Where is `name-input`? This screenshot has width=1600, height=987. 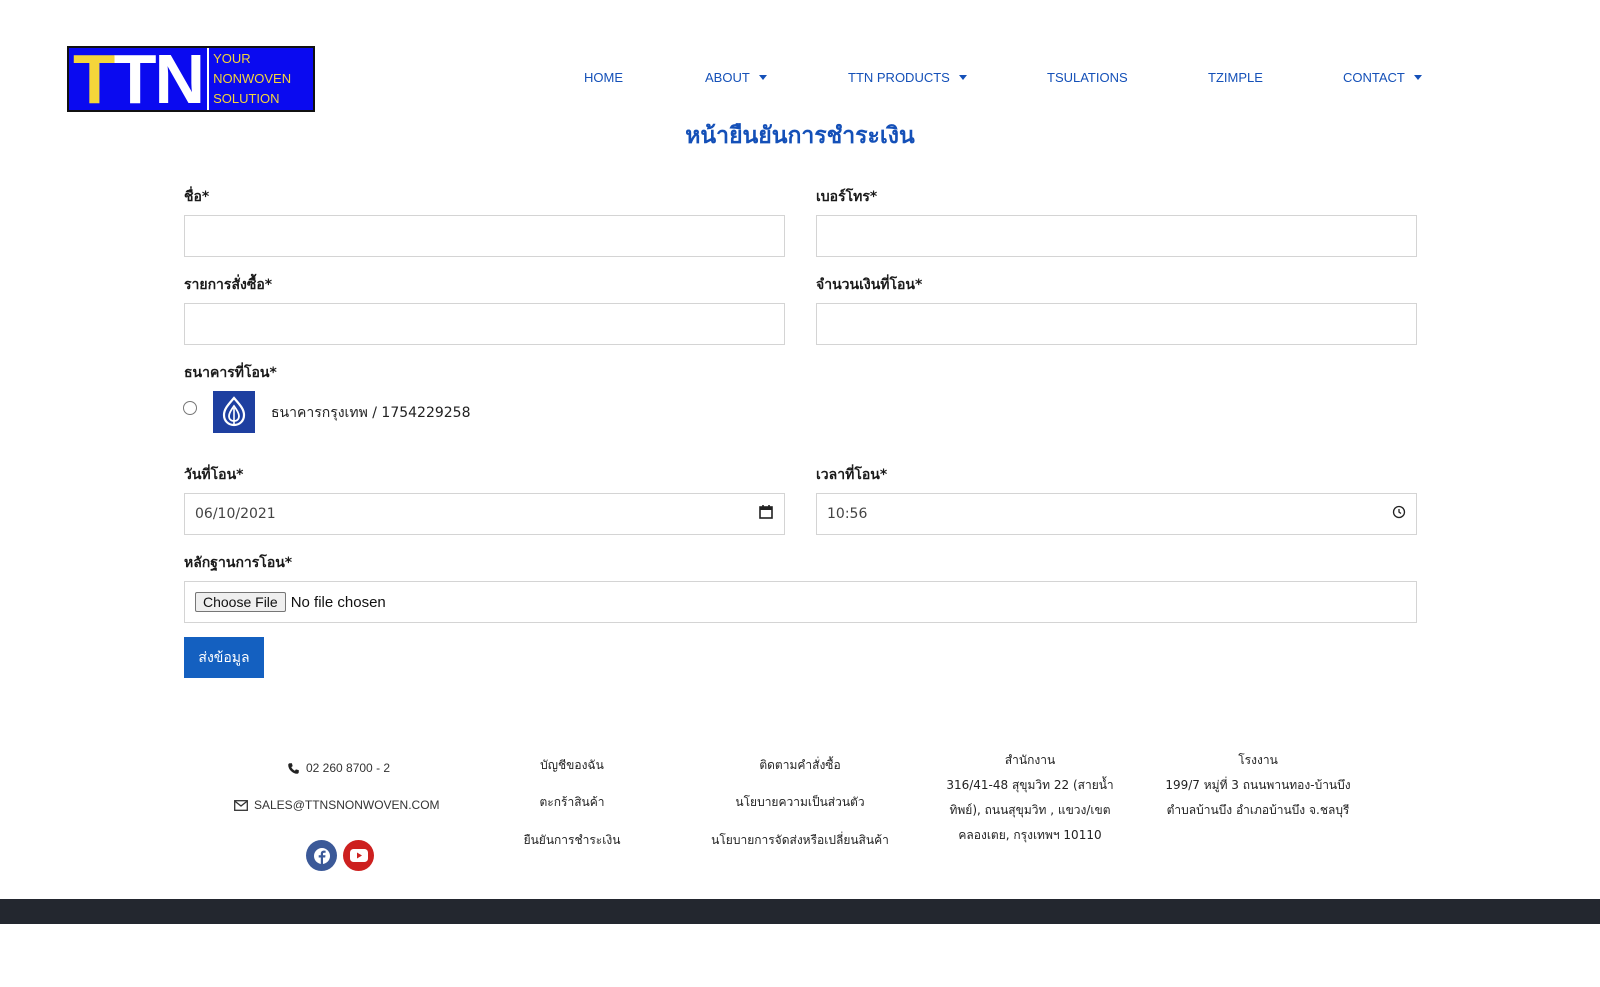
name-input is located at coordinates (484, 236).